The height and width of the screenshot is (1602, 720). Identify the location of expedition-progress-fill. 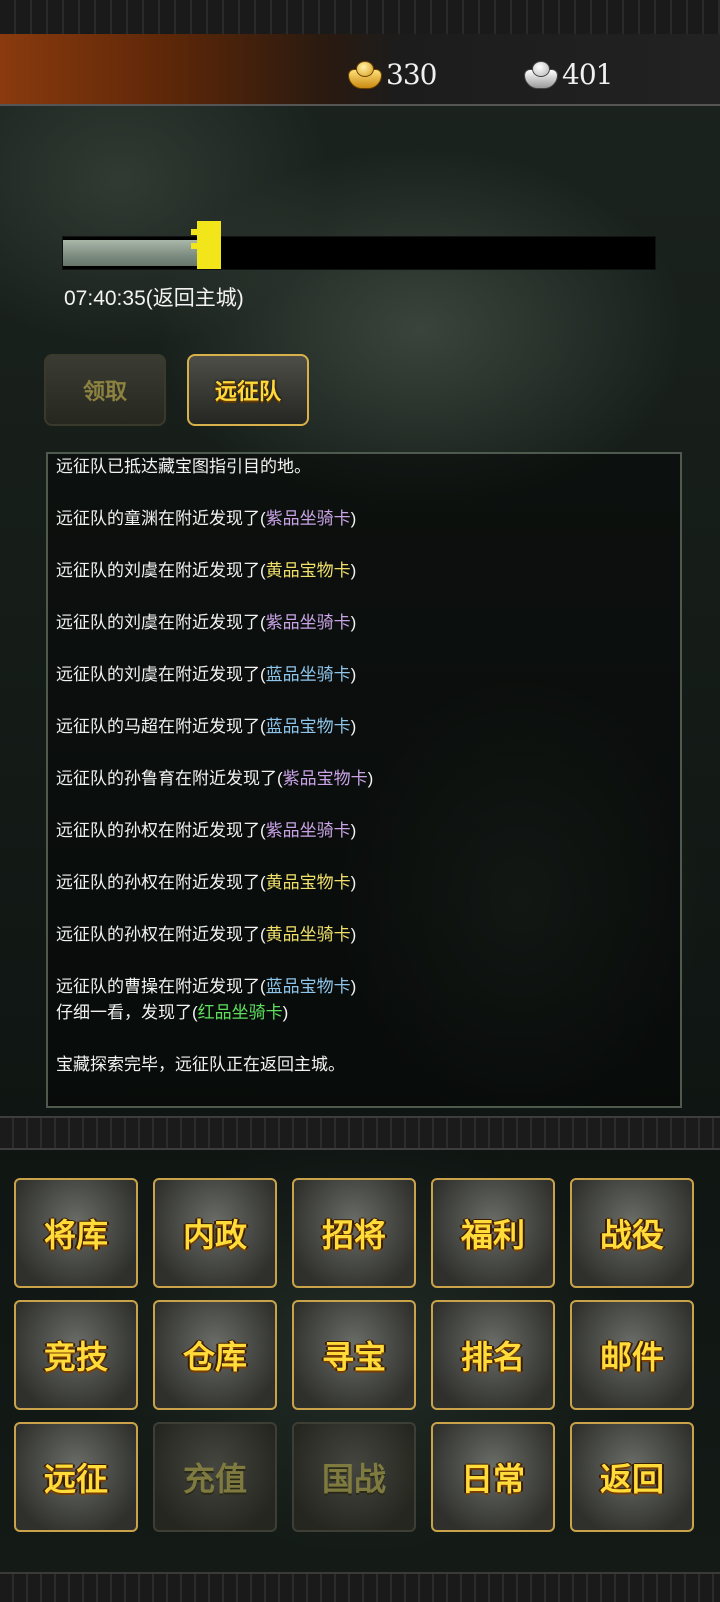
(131, 253).